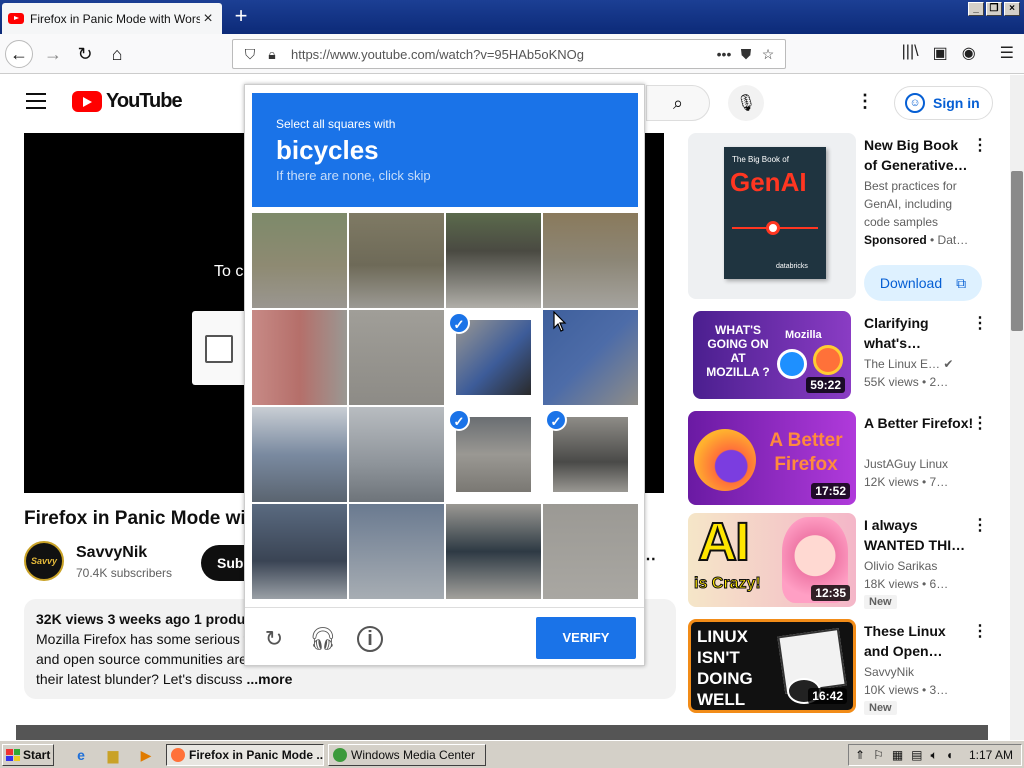 The width and height of the screenshot is (1024, 768). What do you see at coordinates (19, 54) in the screenshot?
I see `back-button: ←` at bounding box center [19, 54].